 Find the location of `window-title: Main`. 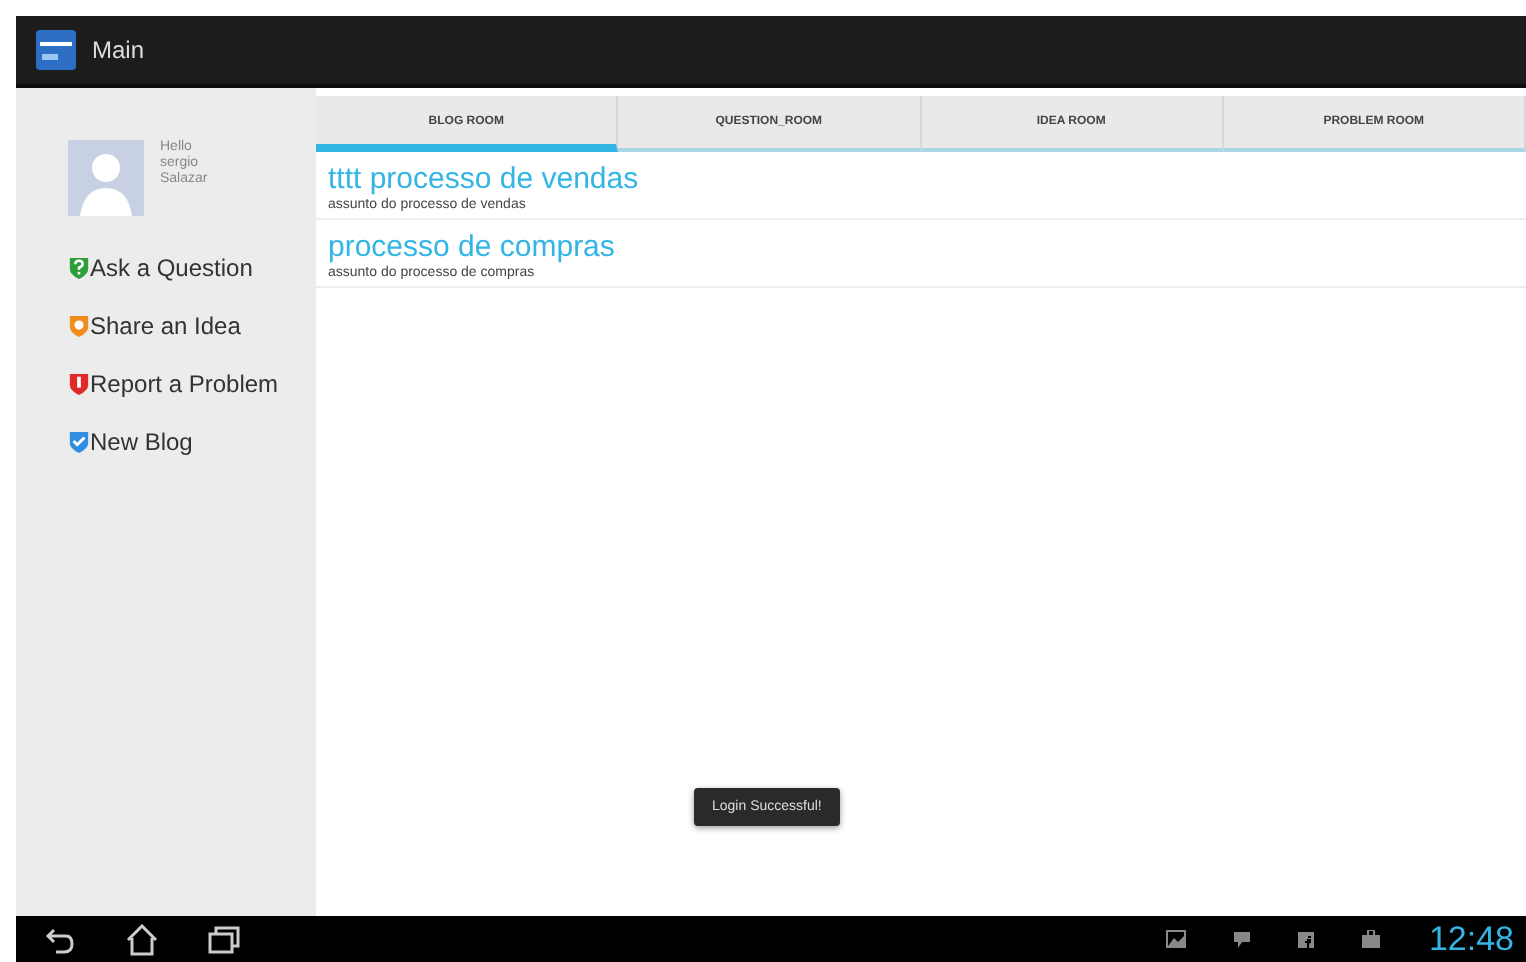

window-title: Main is located at coordinates (118, 50).